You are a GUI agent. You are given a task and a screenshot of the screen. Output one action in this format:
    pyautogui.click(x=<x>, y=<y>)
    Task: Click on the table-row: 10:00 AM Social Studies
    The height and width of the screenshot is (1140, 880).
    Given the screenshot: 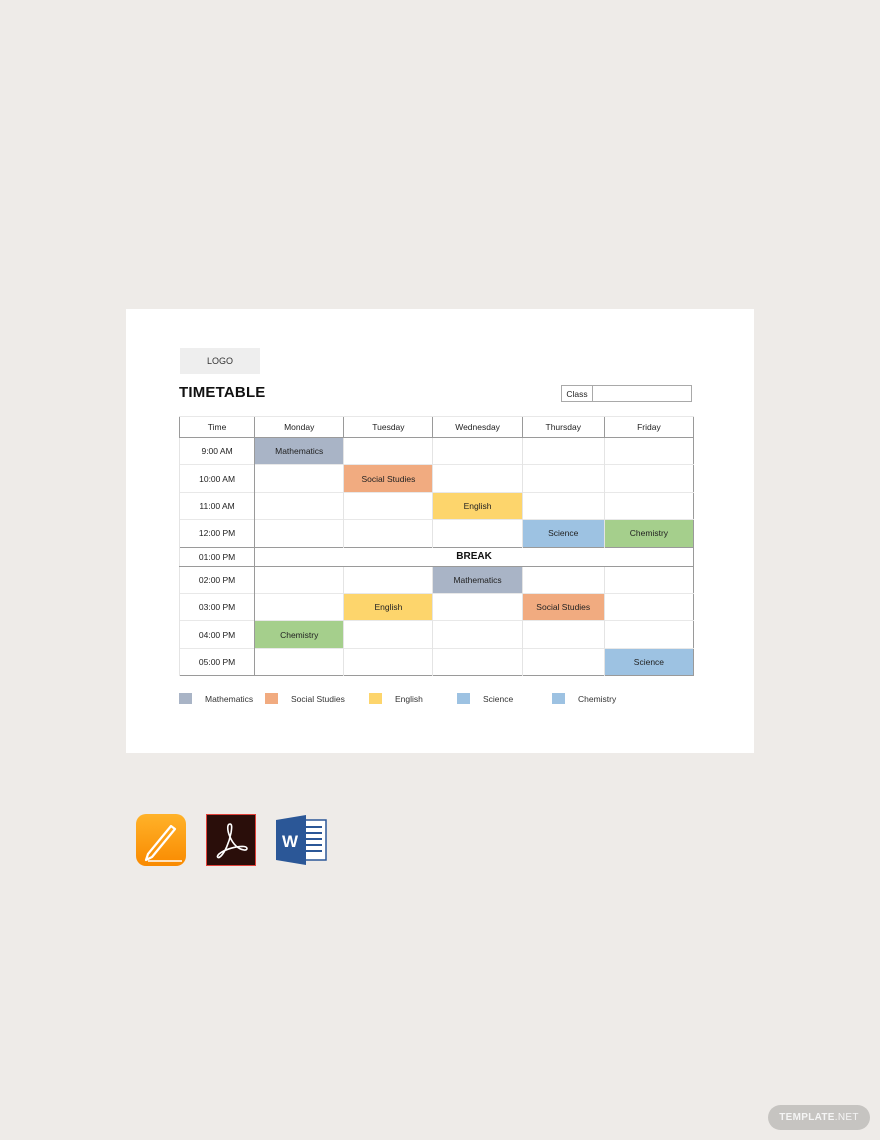 What is the action you would take?
    pyautogui.click(x=436, y=478)
    